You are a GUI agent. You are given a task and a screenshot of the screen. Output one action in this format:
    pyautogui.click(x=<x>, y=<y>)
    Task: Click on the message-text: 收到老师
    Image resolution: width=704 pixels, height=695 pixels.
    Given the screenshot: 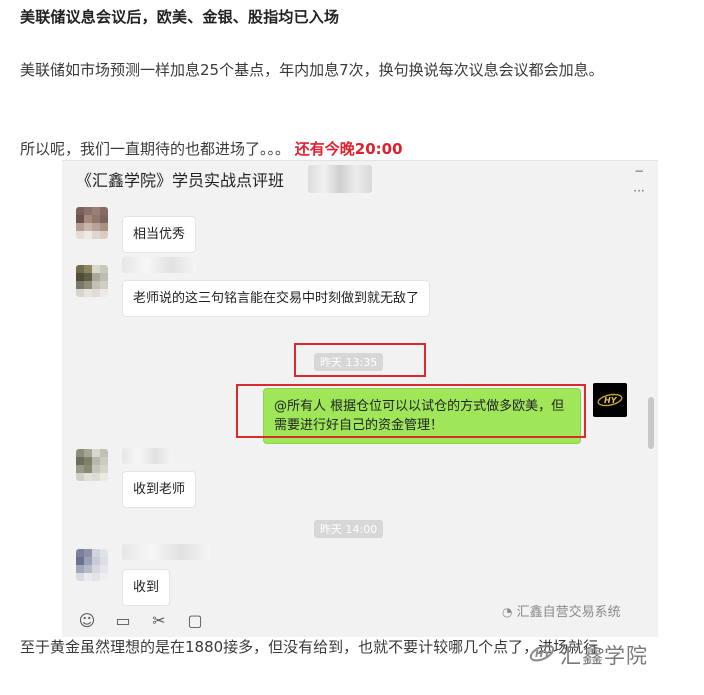 What is the action you would take?
    pyautogui.click(x=159, y=489)
    